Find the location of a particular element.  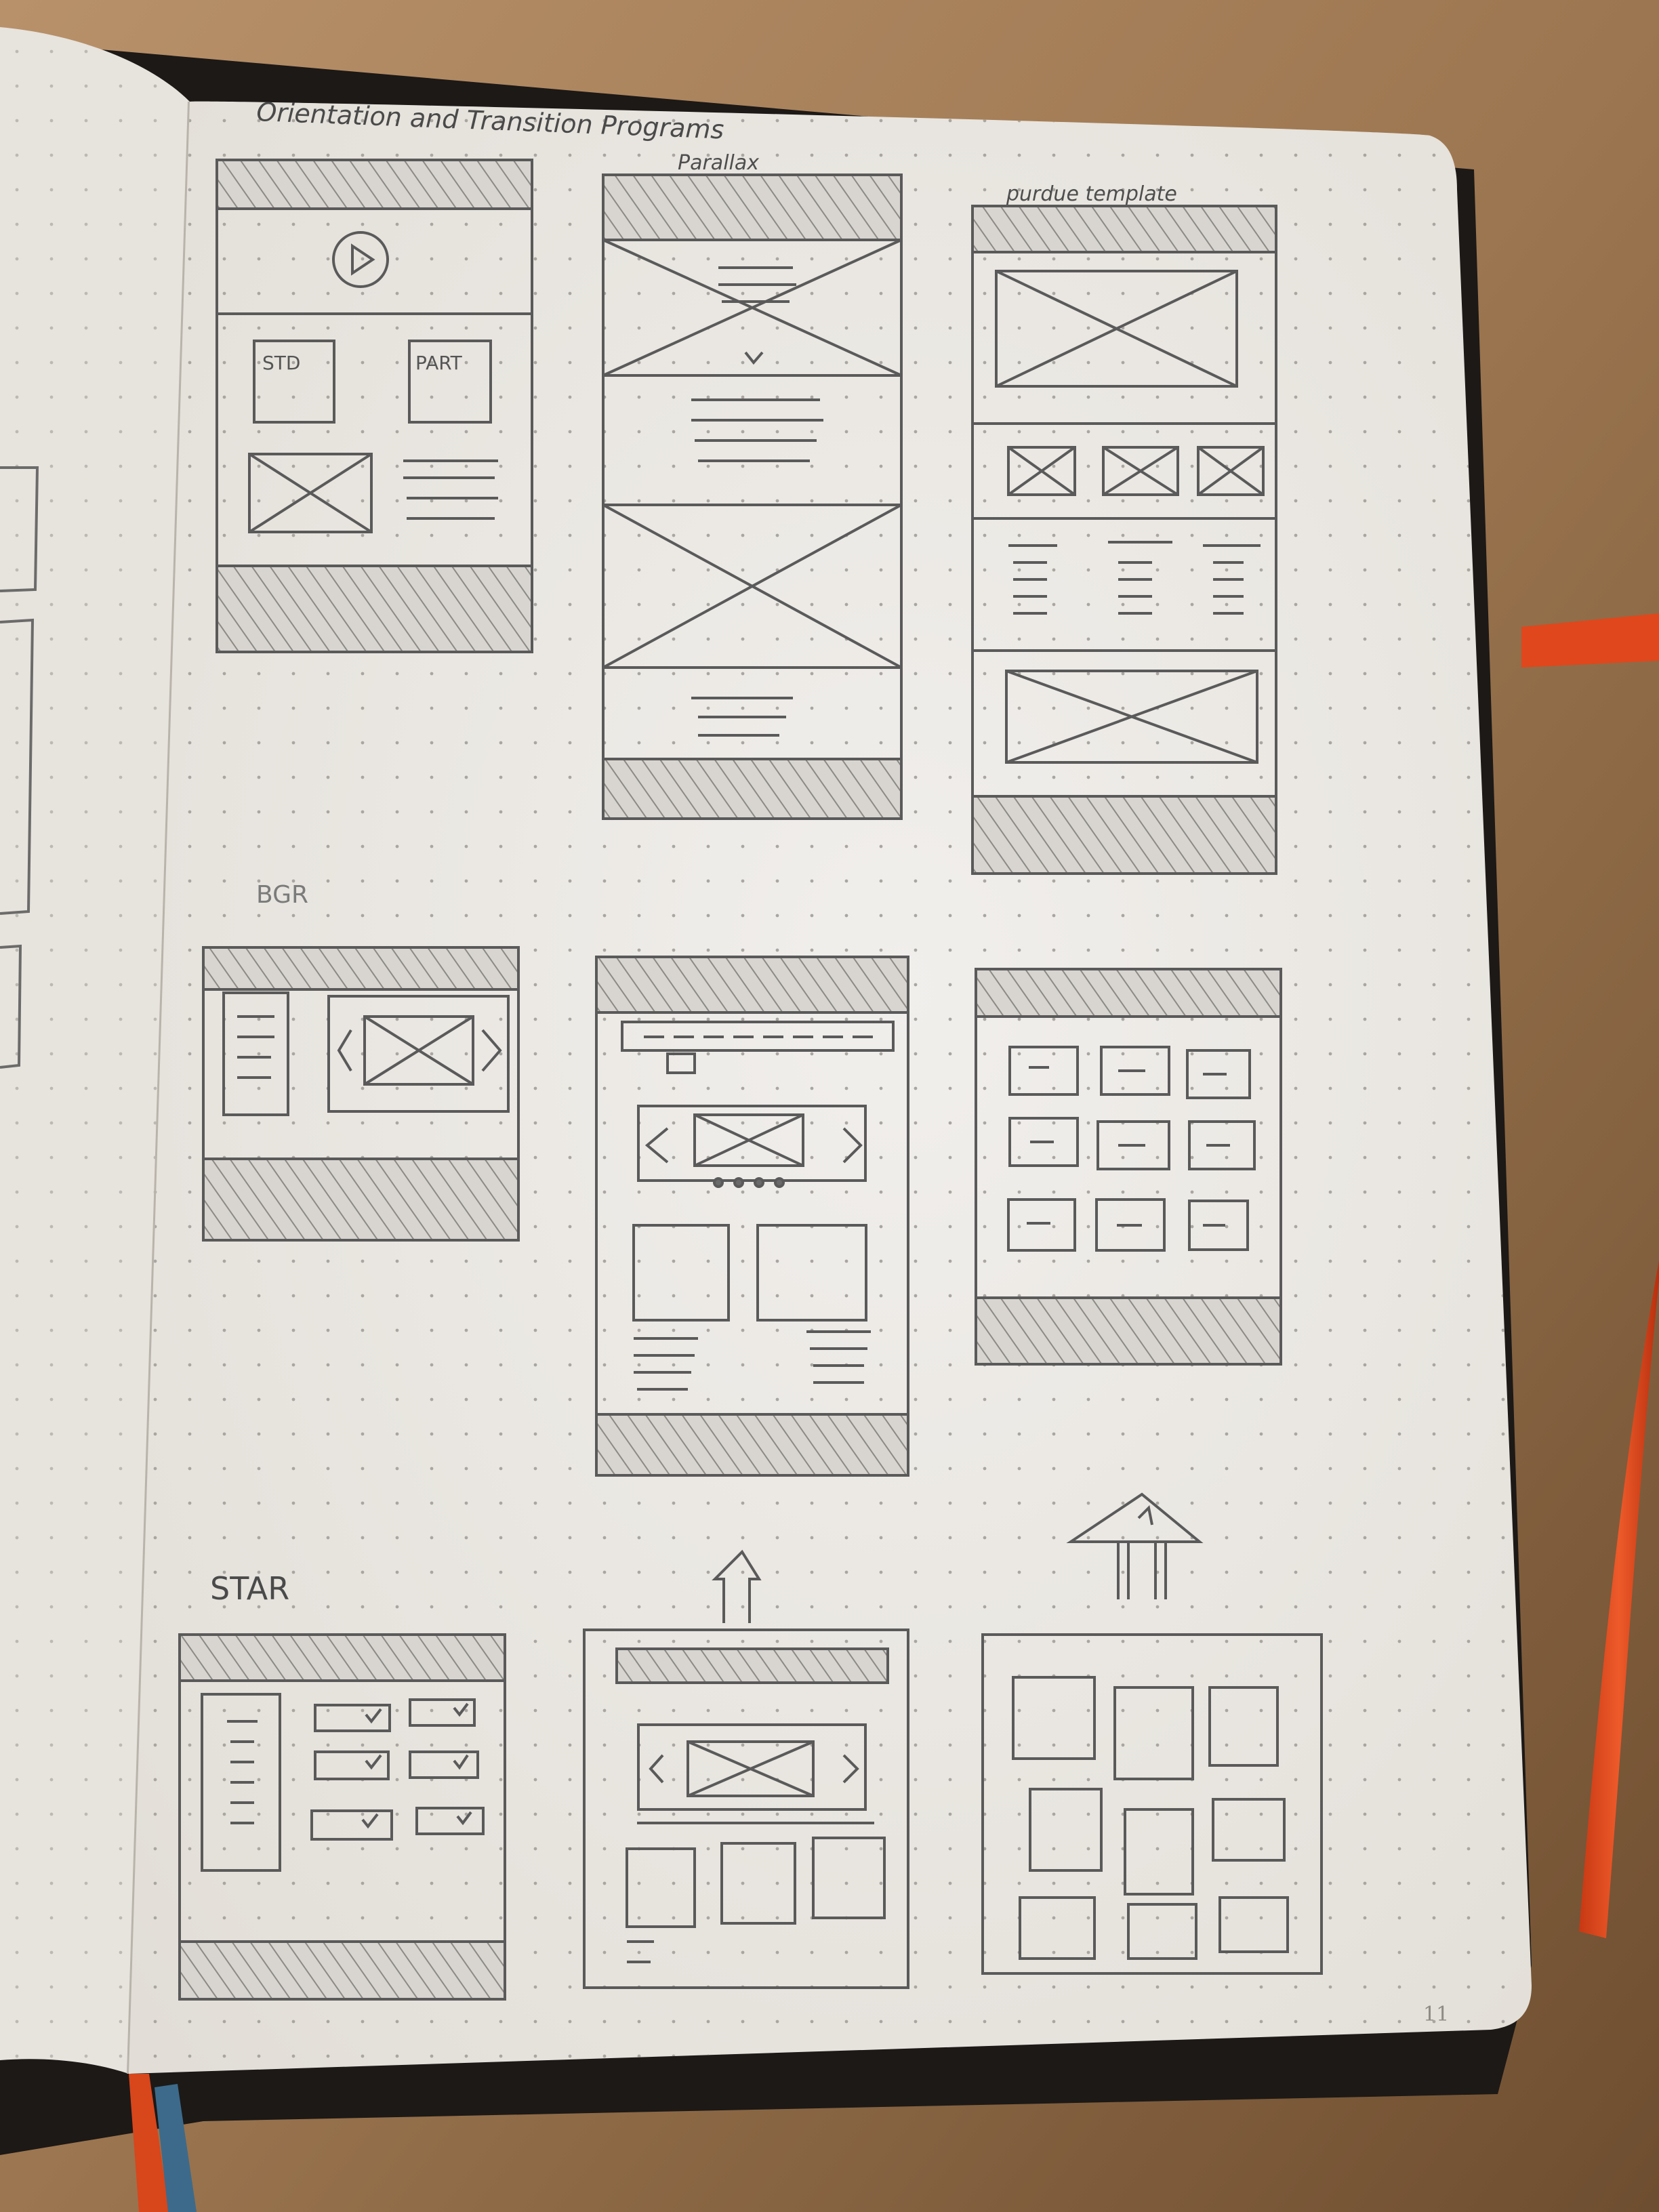

std-button-label: STD is located at coordinates (281, 363).